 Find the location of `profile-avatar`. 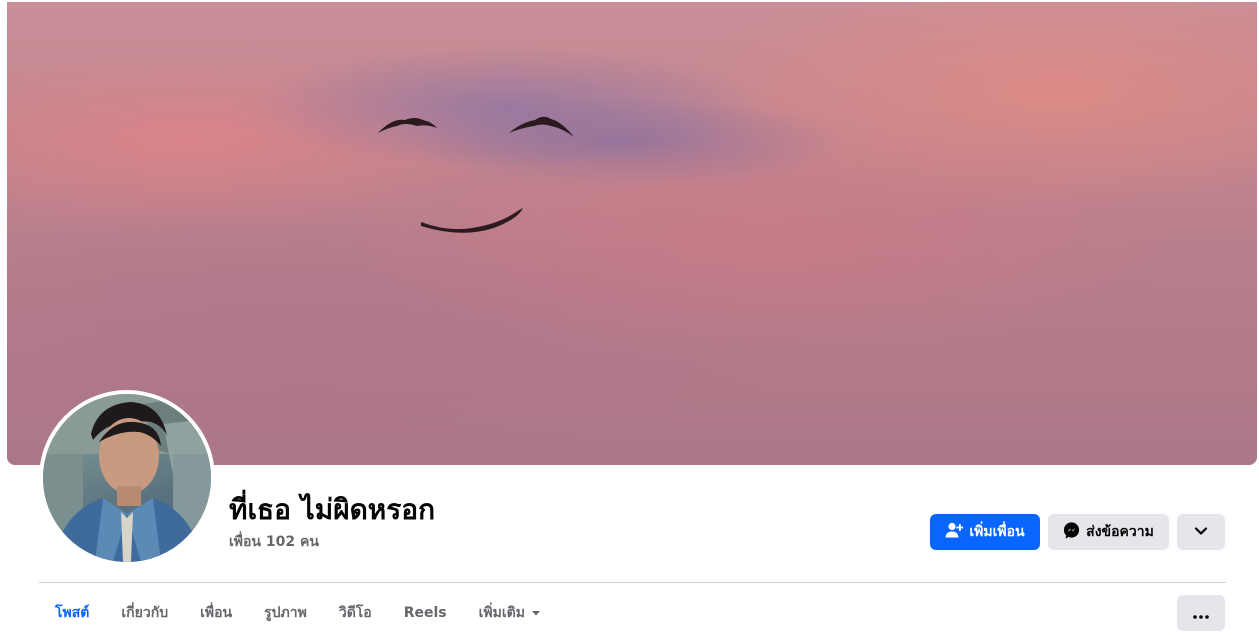

profile-avatar is located at coordinates (127, 478).